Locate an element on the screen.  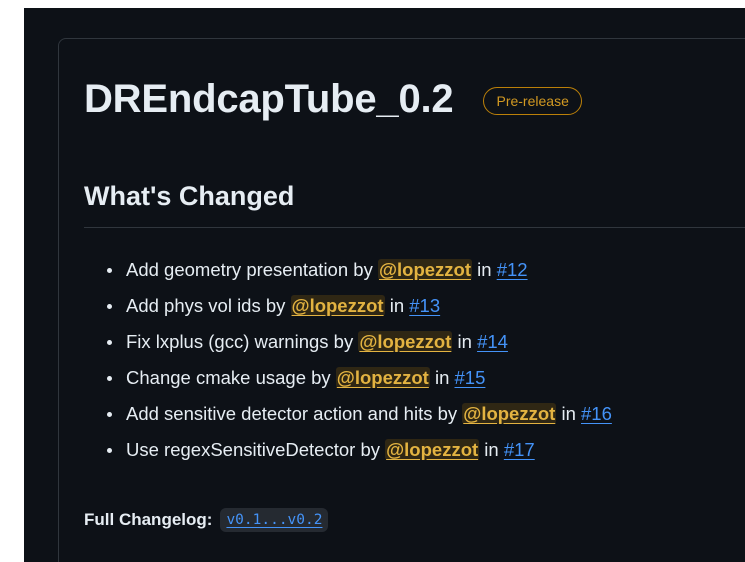
release-title: DREndcapTube_0.2 is located at coordinates (269, 99).